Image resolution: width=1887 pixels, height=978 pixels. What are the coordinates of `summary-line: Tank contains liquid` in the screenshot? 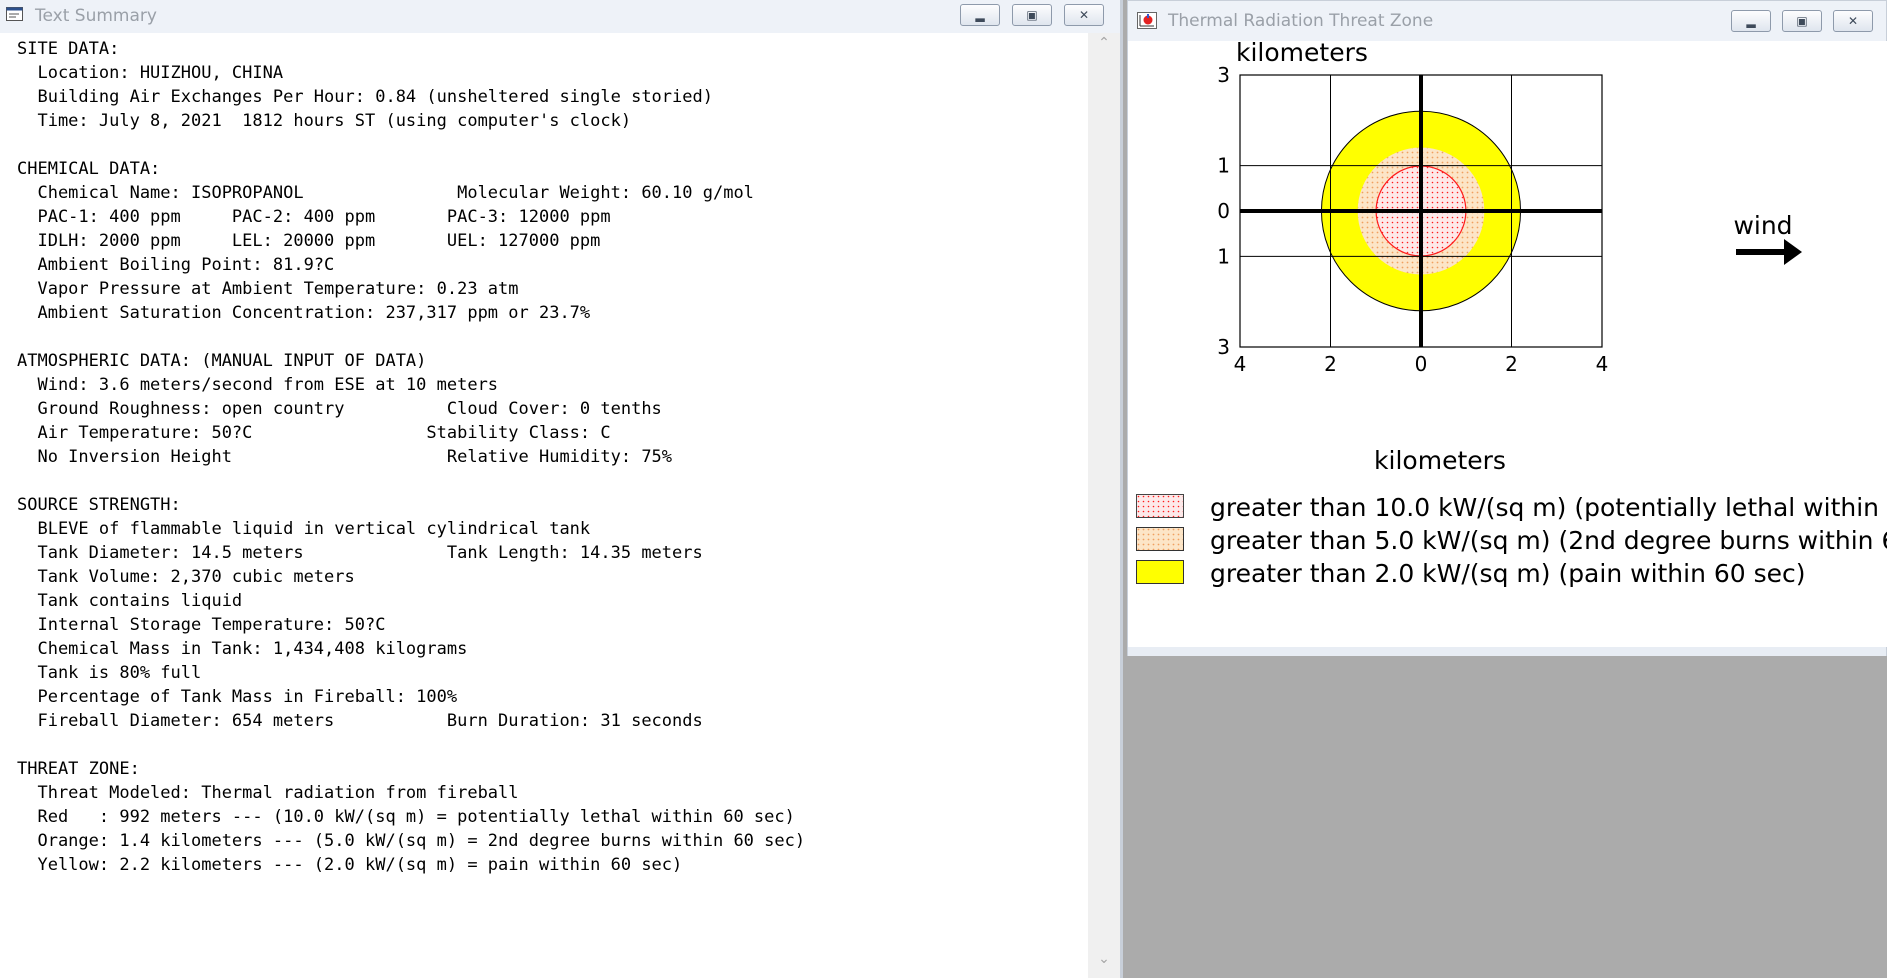 It's located at (130, 601).